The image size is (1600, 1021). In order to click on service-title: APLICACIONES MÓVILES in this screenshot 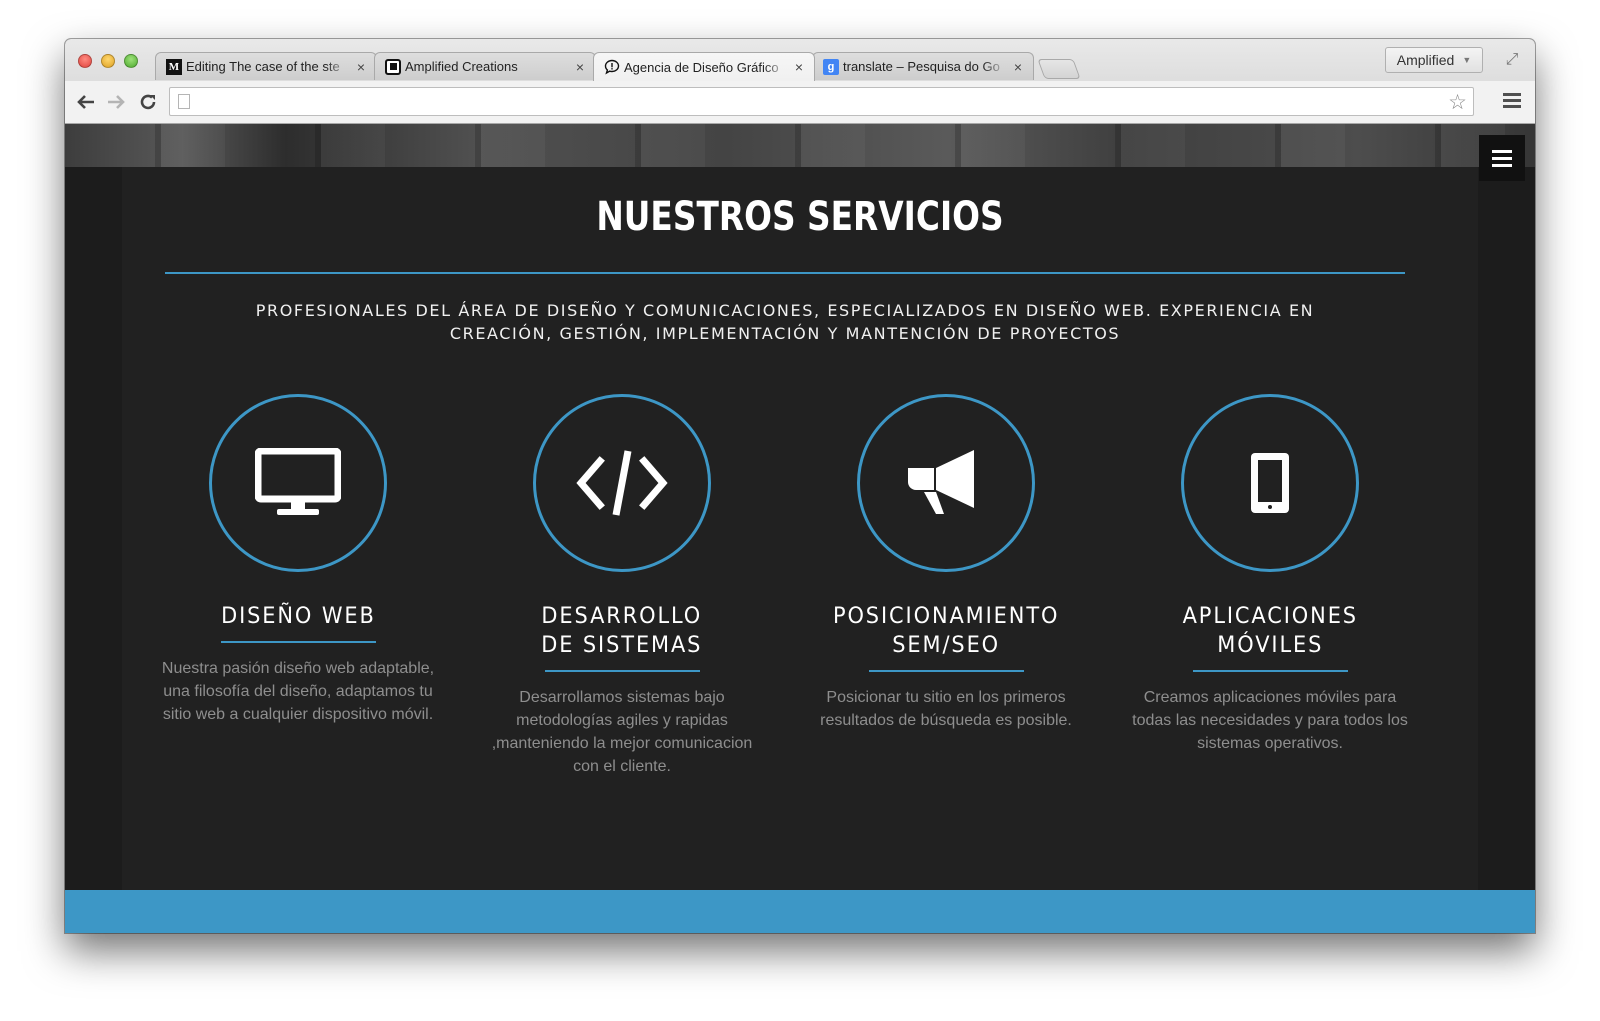, I will do `click(1270, 631)`.